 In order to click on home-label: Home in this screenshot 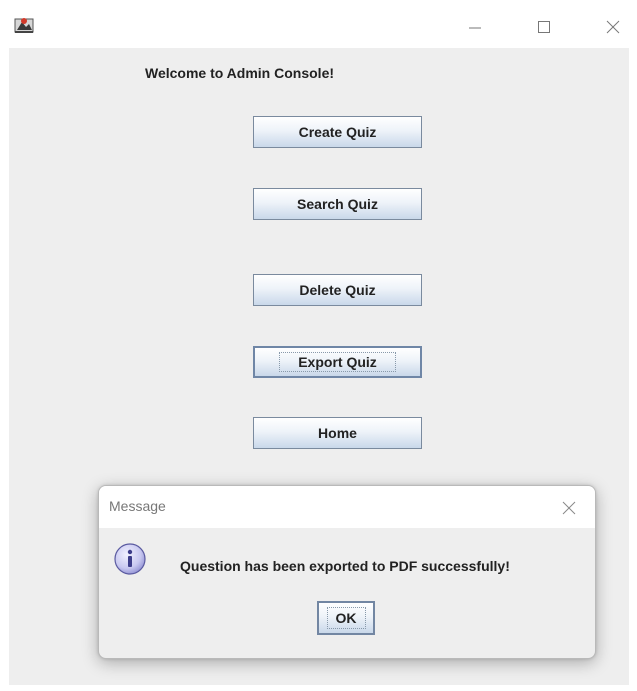, I will do `click(337, 433)`.